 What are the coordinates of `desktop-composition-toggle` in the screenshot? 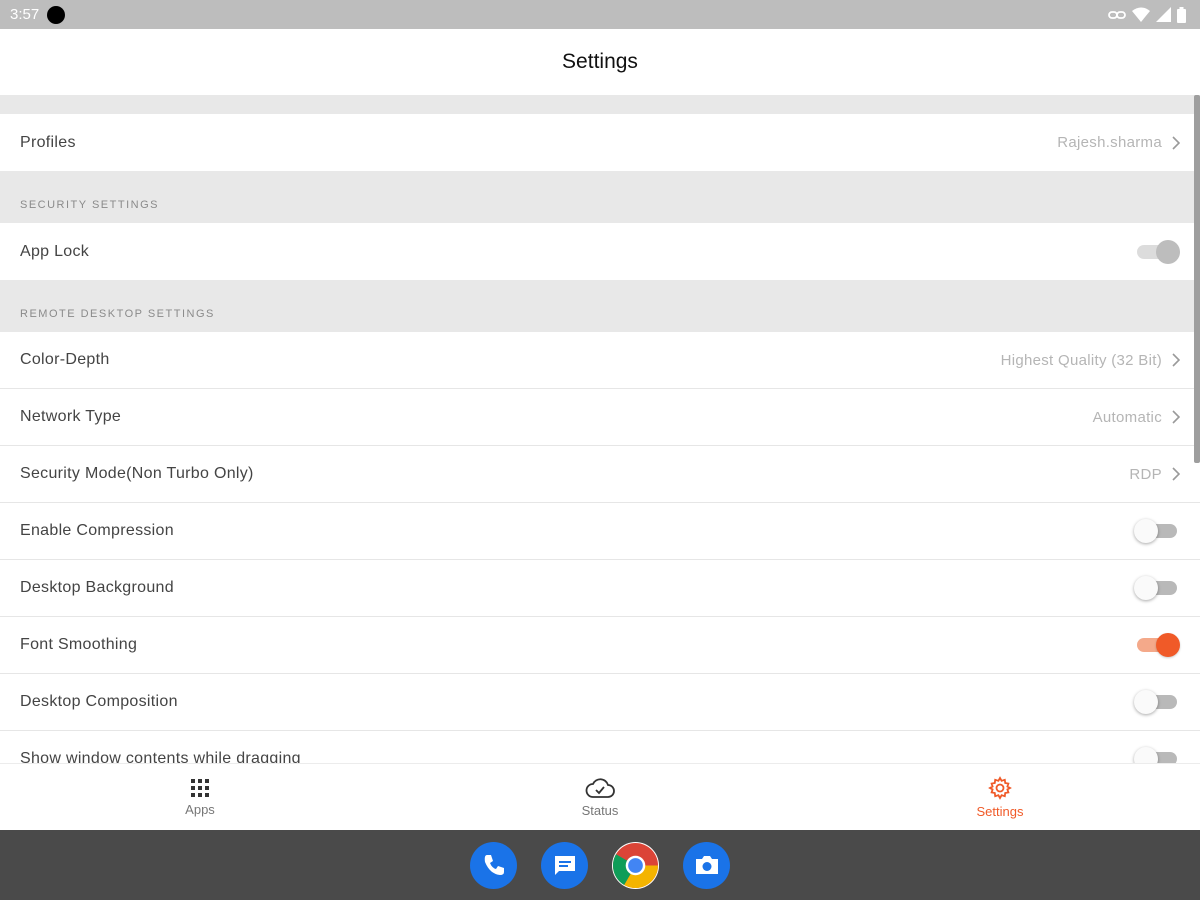 It's located at (1157, 702).